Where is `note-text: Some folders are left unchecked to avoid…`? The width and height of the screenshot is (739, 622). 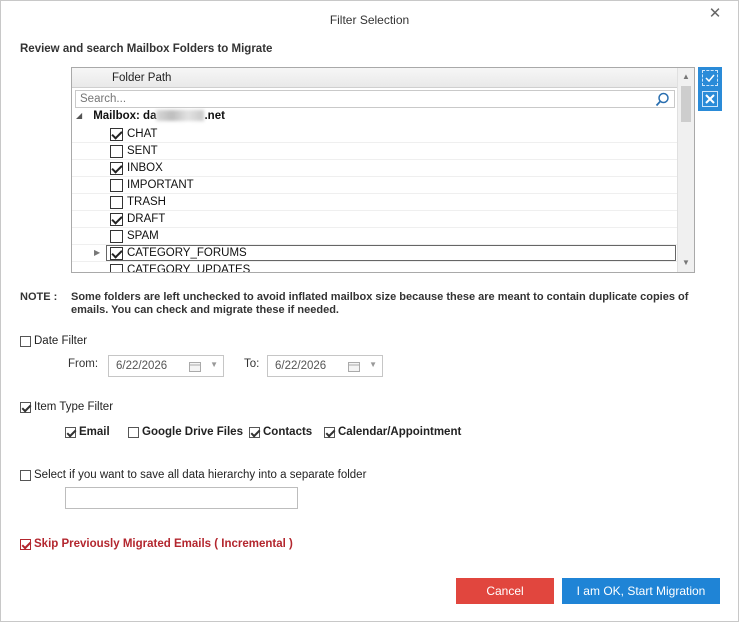
note-text: Some folders are left unchecked to avoid… is located at coordinates (380, 303).